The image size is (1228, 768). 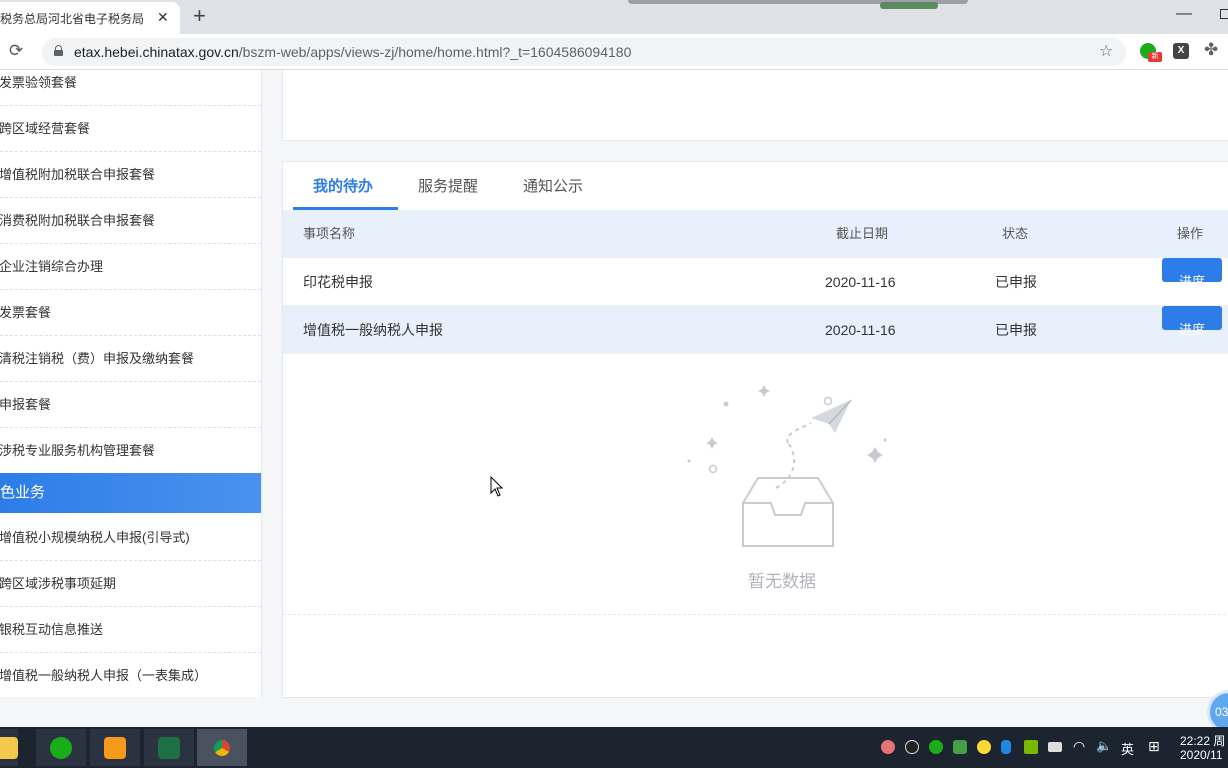 I want to click on file-explorer-icon, so click(x=9, y=748).